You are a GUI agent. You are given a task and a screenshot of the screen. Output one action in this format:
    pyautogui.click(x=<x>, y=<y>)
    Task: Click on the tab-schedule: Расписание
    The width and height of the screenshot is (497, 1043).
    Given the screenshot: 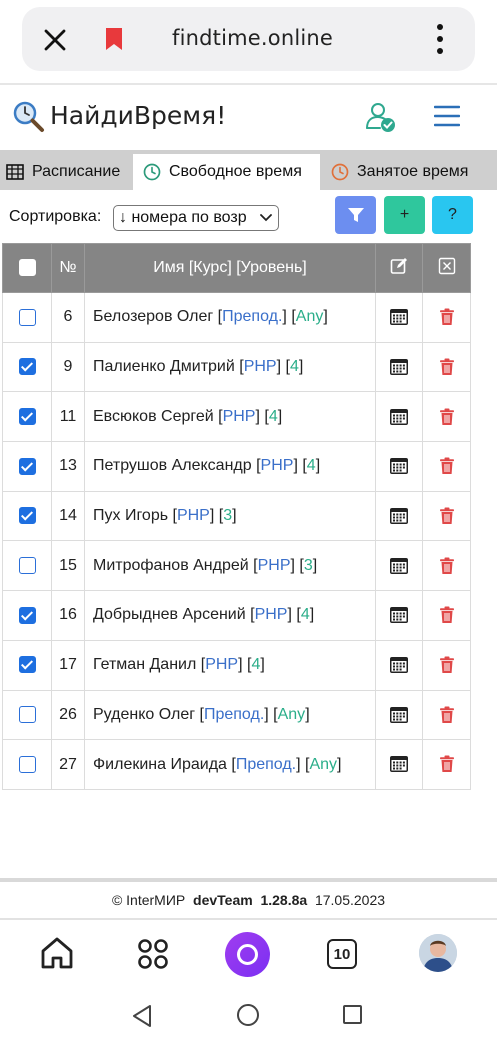 What is the action you would take?
    pyautogui.click(x=65, y=172)
    